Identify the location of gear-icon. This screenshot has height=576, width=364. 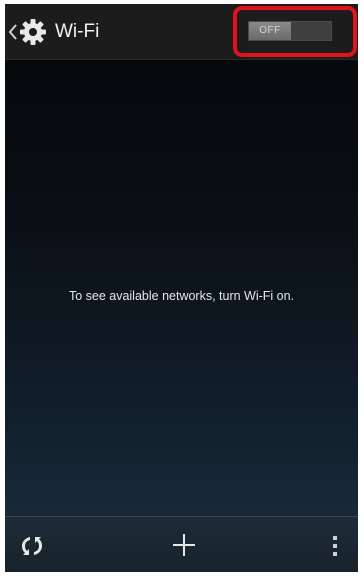
(33, 32).